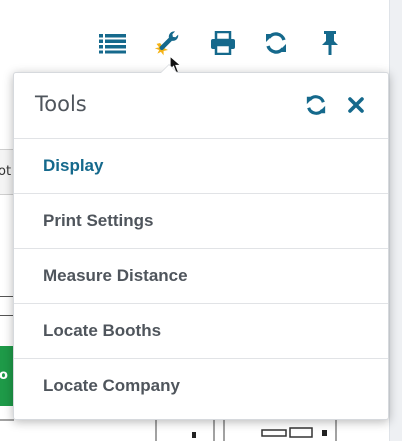 The height and width of the screenshot is (441, 402). I want to click on print-icon, so click(223, 43).